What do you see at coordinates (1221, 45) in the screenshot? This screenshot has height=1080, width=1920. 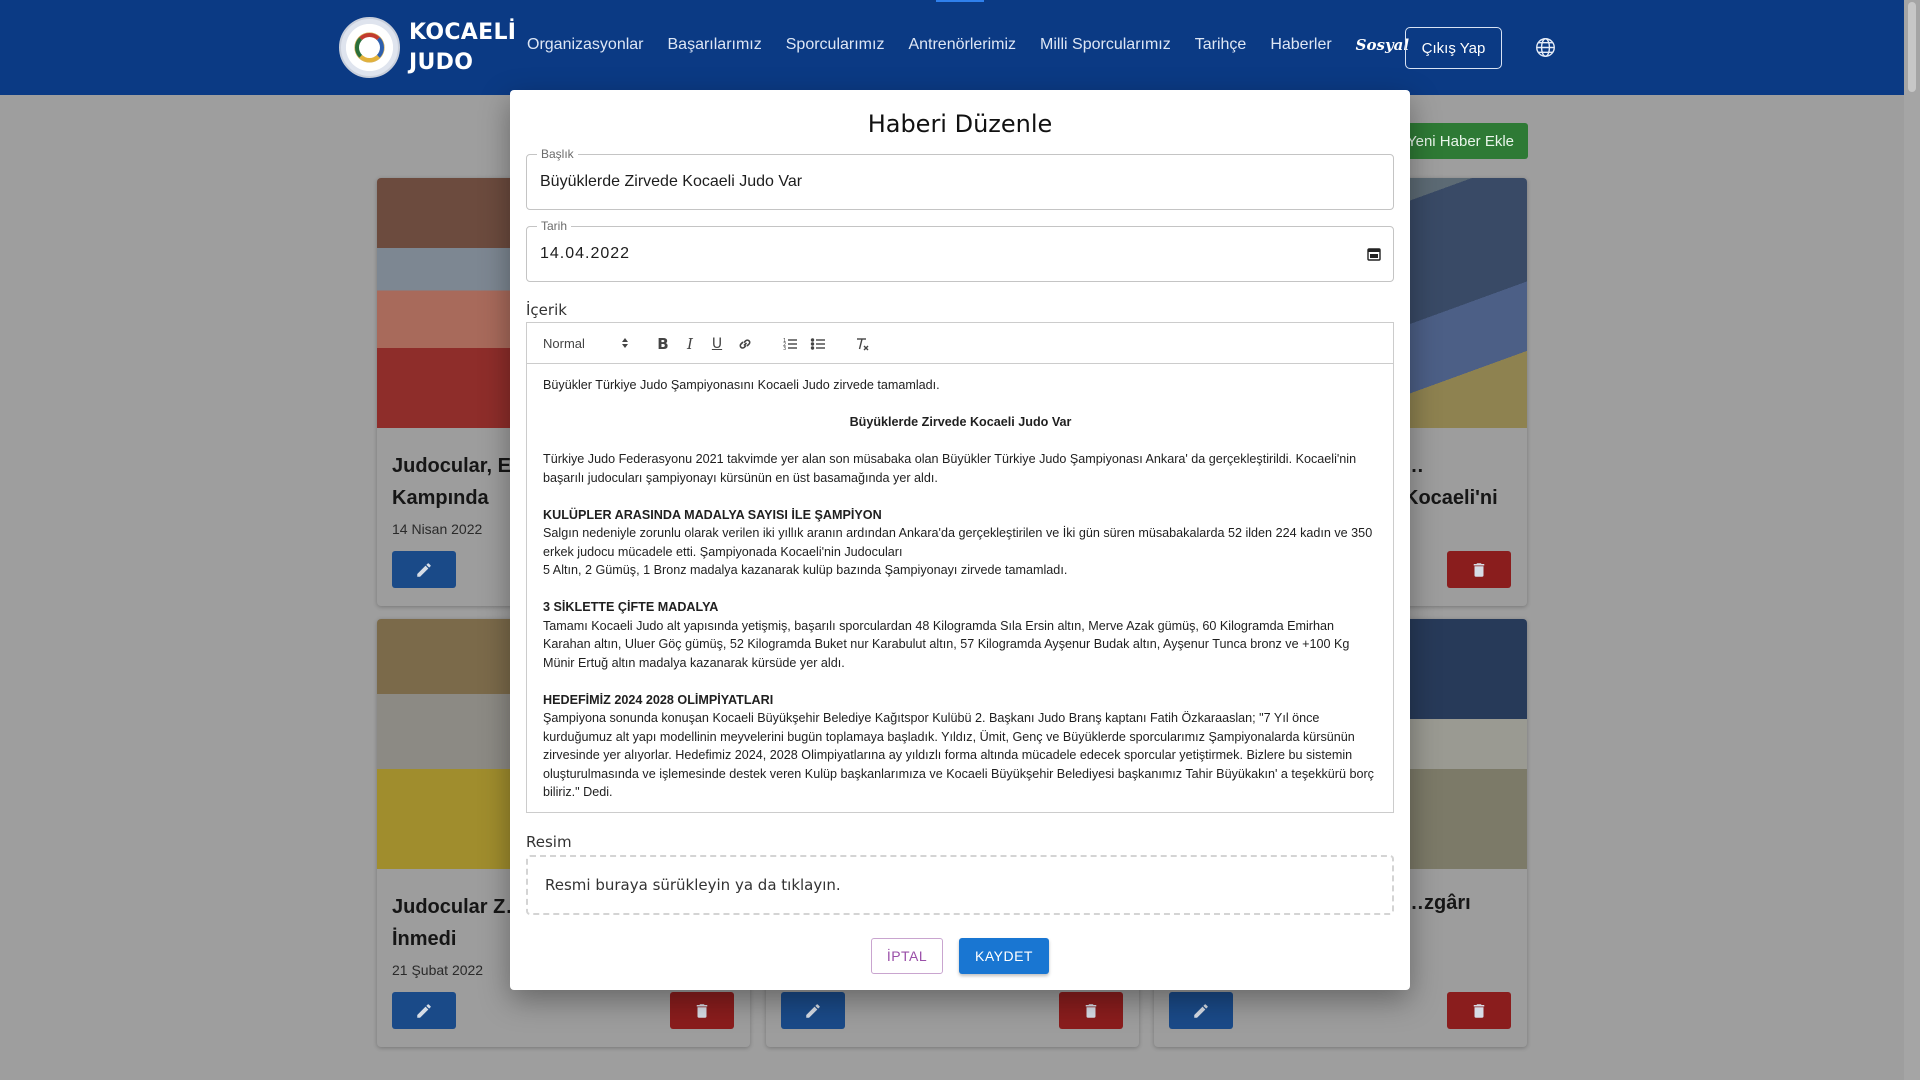 I see `nav-tarihce: Tarihçe` at bounding box center [1221, 45].